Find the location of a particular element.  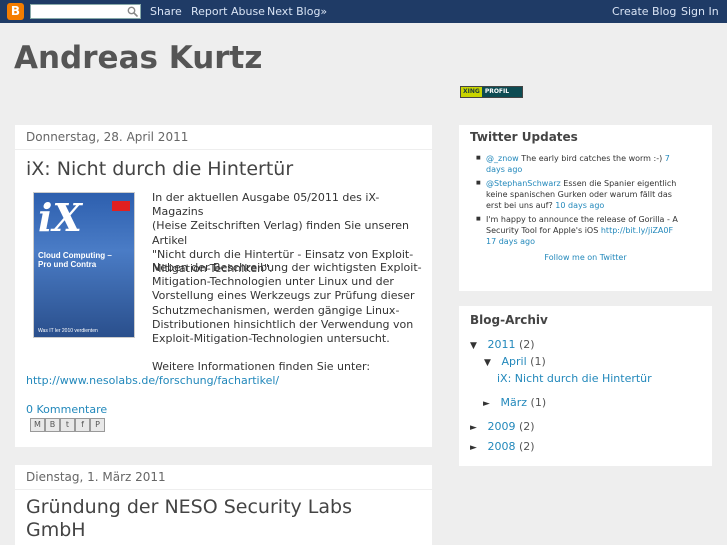

tweet-user-link: @_znow is located at coordinates (502, 158).